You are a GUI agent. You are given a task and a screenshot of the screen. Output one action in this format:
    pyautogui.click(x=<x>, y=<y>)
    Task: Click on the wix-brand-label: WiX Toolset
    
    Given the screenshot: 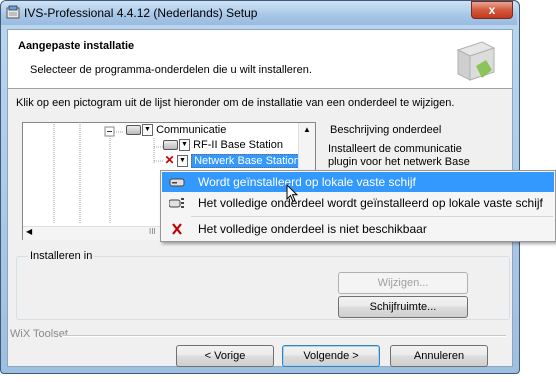 What is the action you would take?
    pyautogui.click(x=39, y=334)
    